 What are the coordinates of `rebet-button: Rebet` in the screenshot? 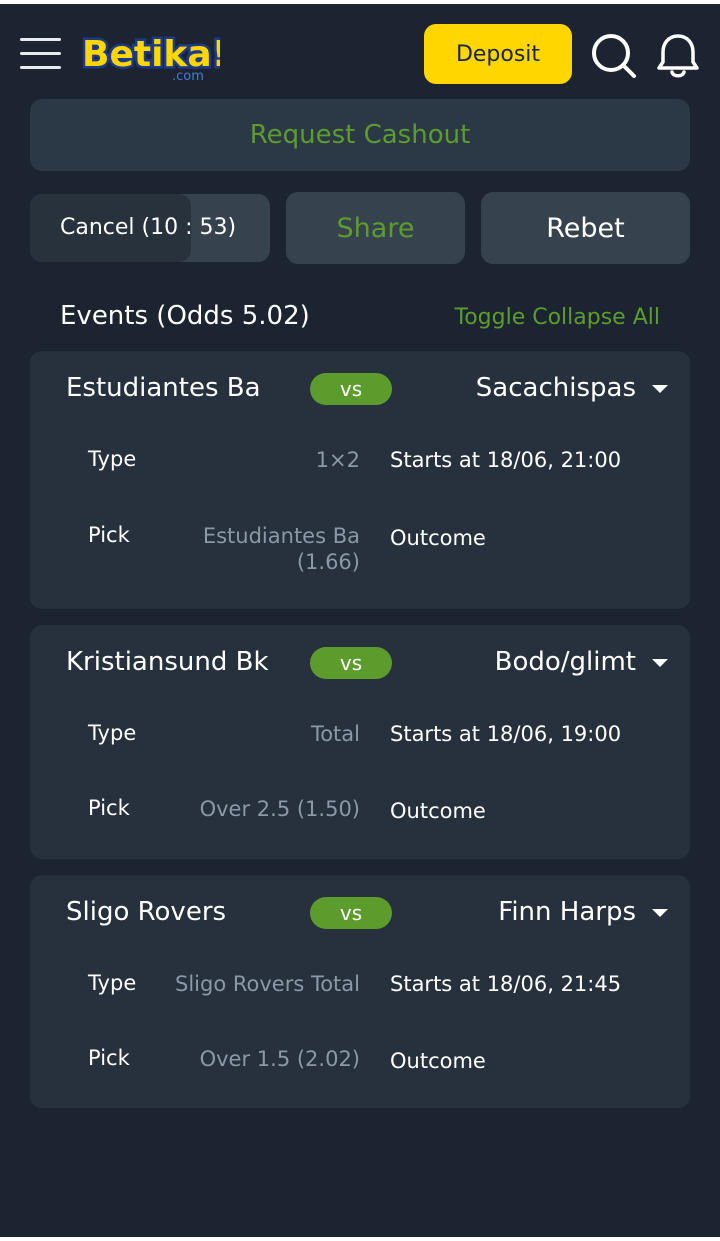 It's located at (585, 228).